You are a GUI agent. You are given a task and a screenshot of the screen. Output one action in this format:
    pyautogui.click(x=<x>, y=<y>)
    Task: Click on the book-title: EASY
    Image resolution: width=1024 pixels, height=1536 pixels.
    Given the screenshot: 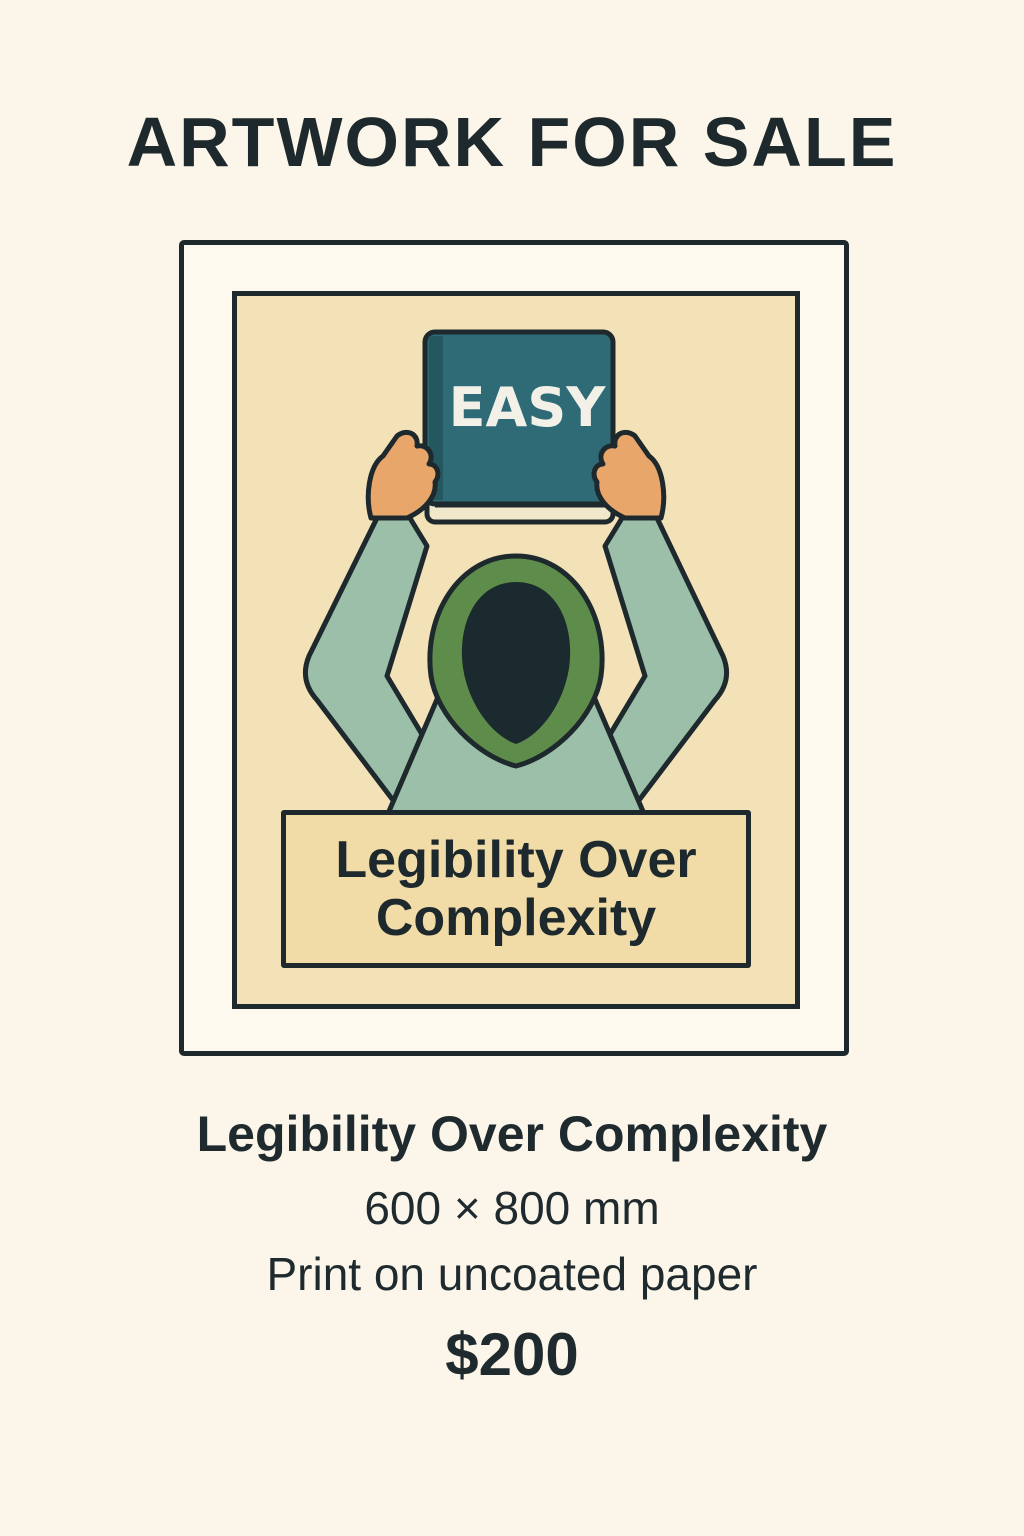 What is the action you would take?
    pyautogui.click(x=528, y=407)
    